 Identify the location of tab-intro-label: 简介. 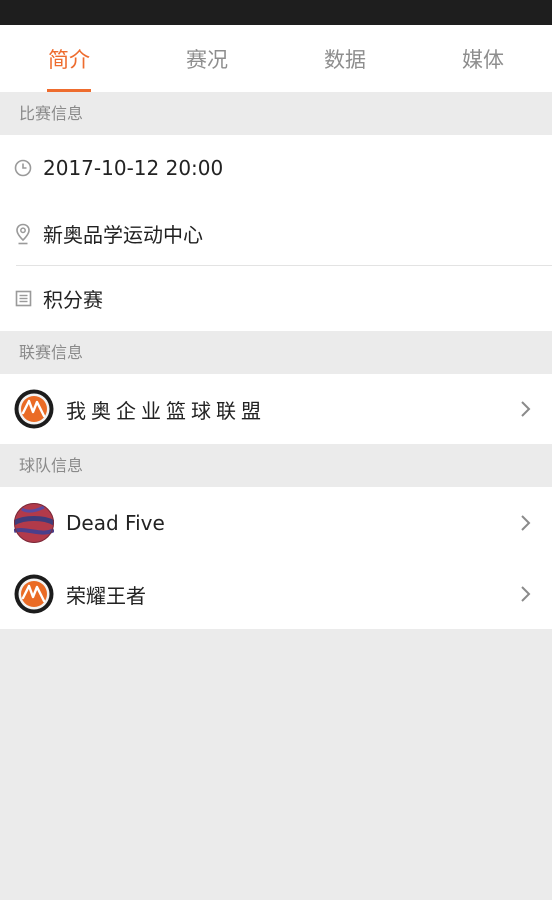
(69, 59).